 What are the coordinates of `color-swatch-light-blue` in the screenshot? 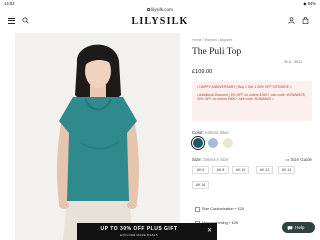 It's located at (213, 143).